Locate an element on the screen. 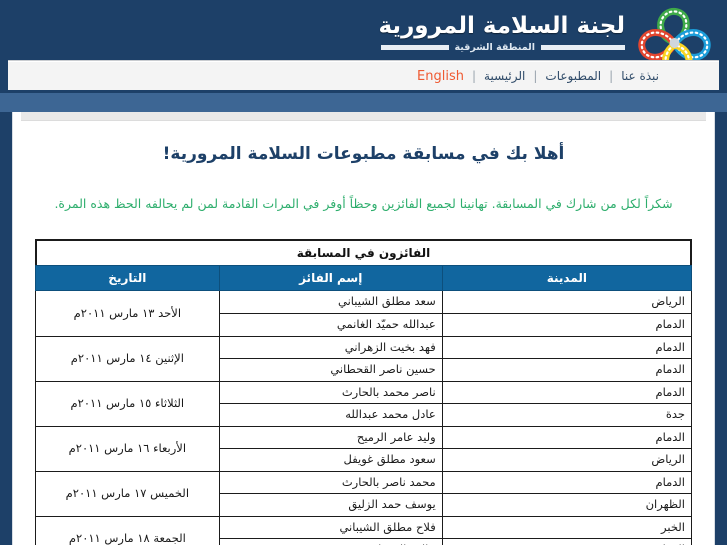 This screenshot has width=727, height=545. column-header-name: إسم الفائز is located at coordinates (330, 278).